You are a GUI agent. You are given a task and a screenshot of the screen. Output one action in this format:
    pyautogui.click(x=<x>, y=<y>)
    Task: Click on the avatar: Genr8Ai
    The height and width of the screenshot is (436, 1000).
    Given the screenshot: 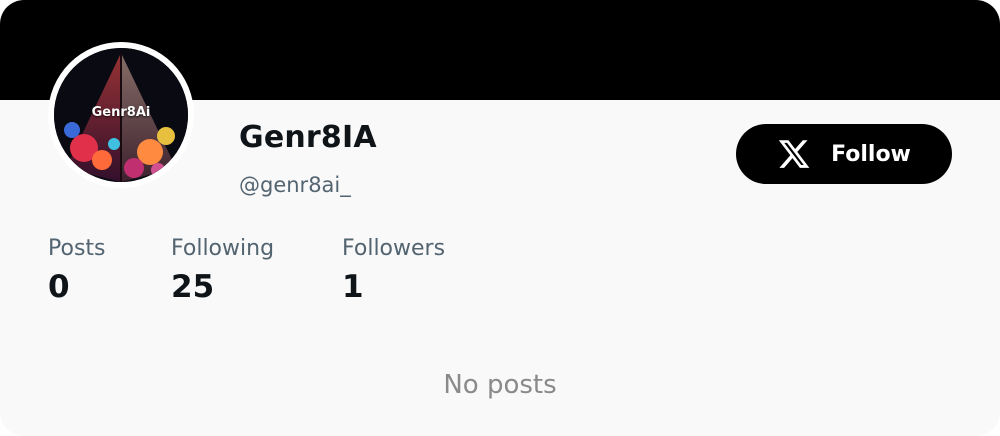 What is the action you would take?
    pyautogui.click(x=121, y=115)
    